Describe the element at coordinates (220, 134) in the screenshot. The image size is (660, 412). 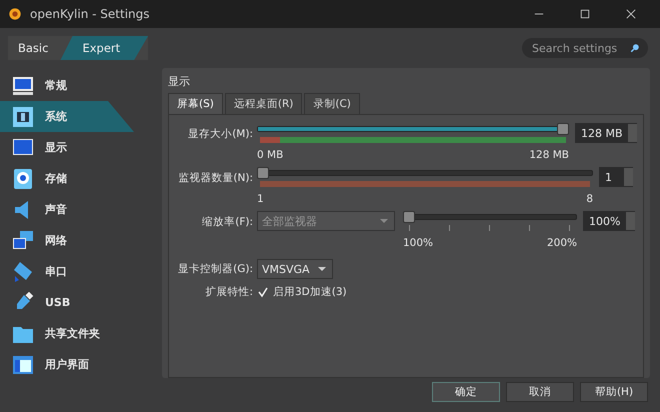
I see `field-label: 显存大小(M):` at that location.